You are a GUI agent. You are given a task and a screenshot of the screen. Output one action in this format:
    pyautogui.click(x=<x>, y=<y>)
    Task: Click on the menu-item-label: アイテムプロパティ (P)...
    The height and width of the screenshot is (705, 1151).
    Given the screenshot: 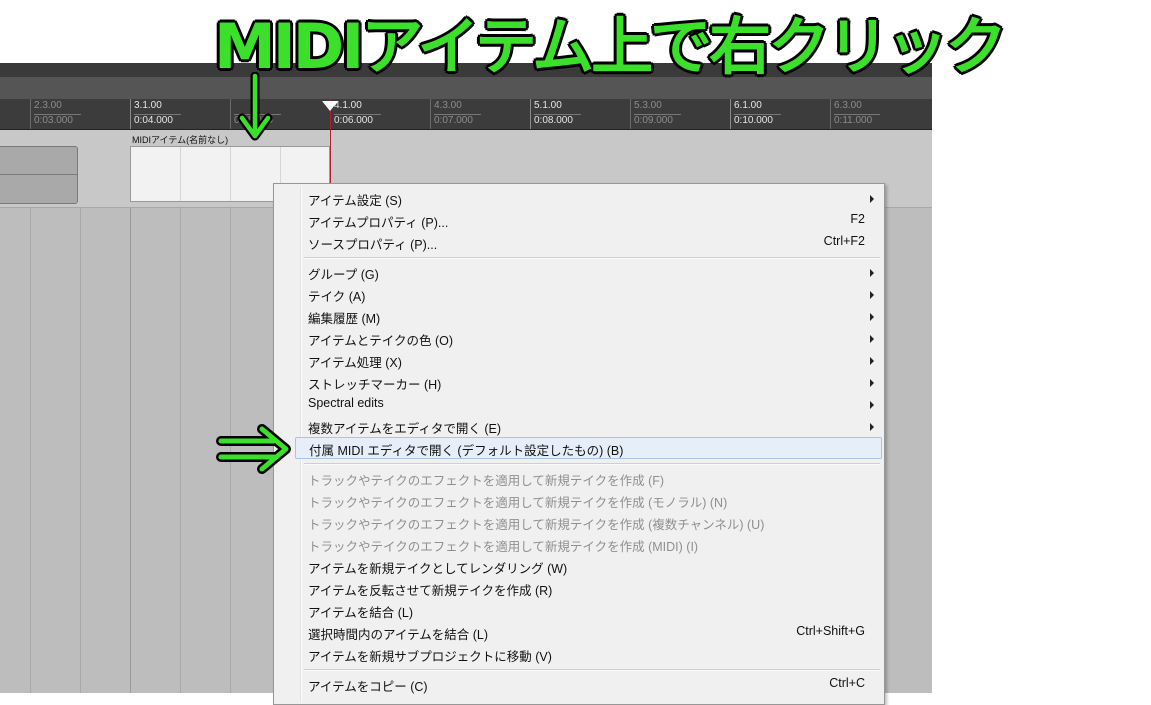 What is the action you would take?
    pyautogui.click(x=378, y=223)
    